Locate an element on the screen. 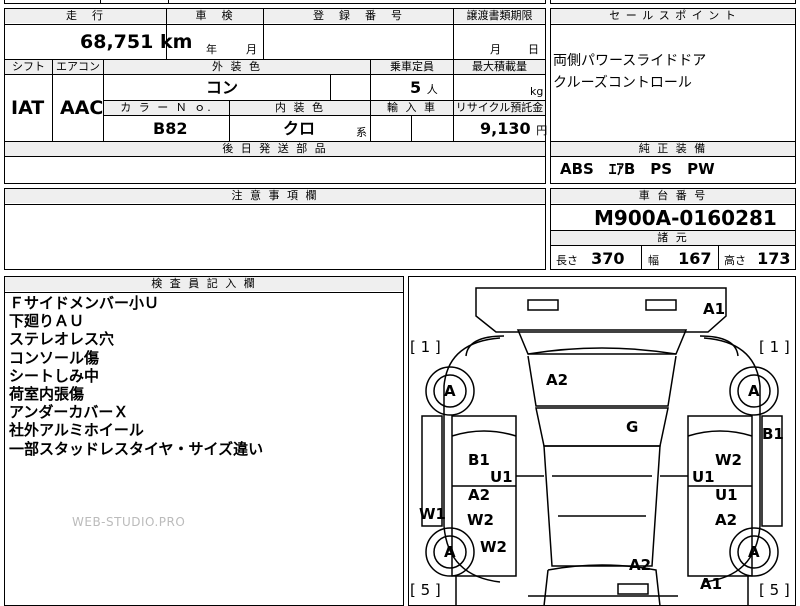  header-import: 輸 入 車 is located at coordinates (412, 108).